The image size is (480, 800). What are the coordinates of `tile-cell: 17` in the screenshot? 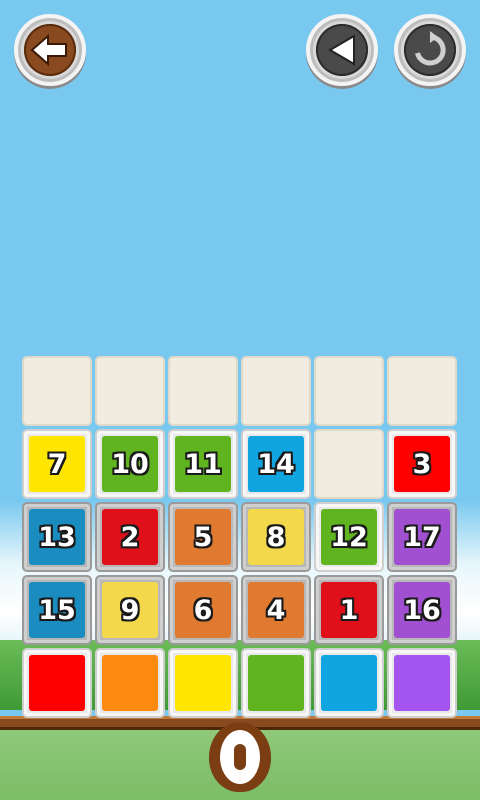 It's located at (422, 537).